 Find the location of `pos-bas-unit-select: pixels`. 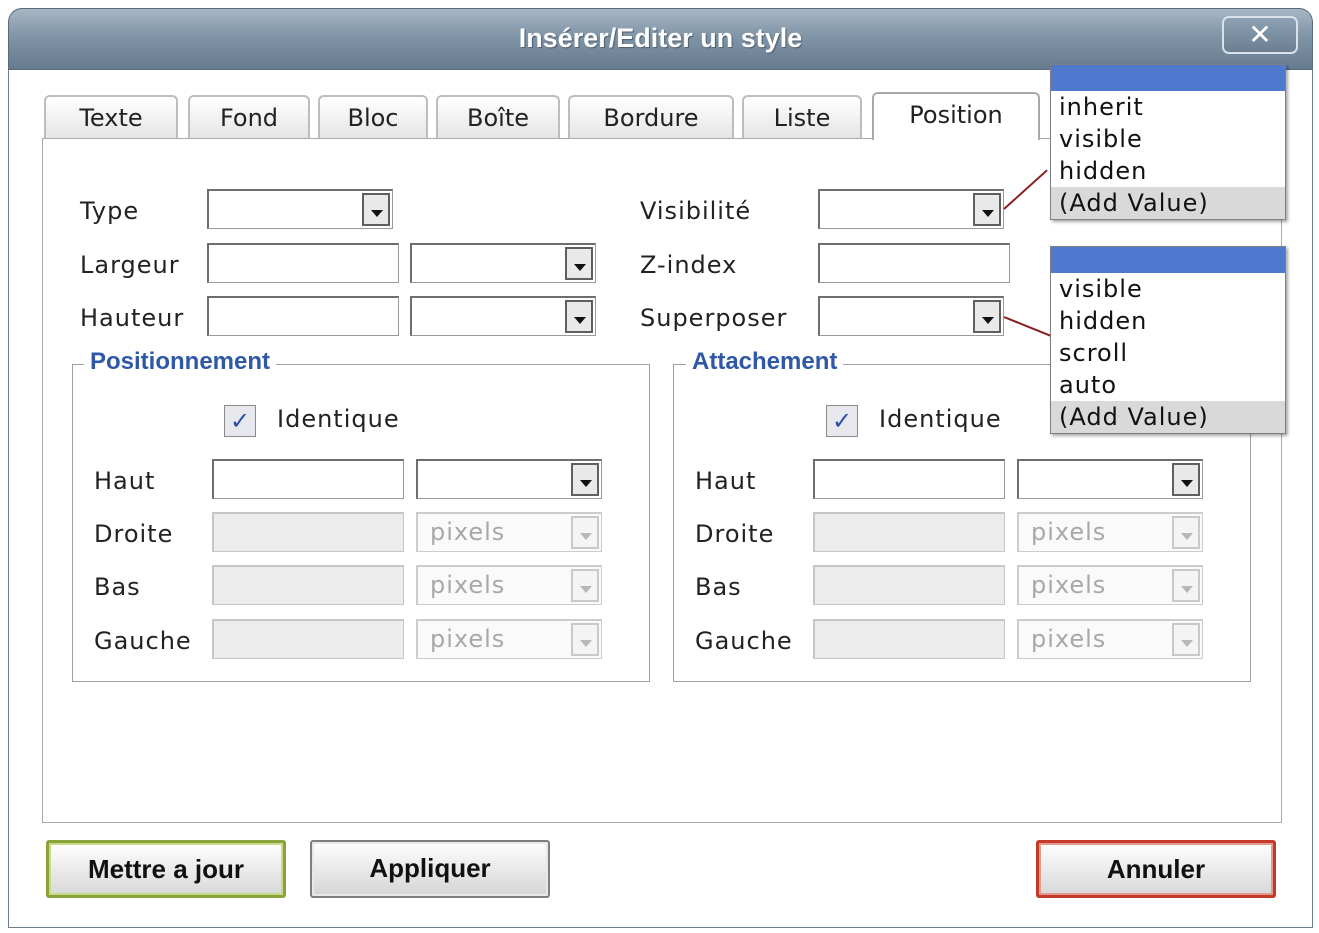

pos-bas-unit-select: pixels is located at coordinates (509, 585).